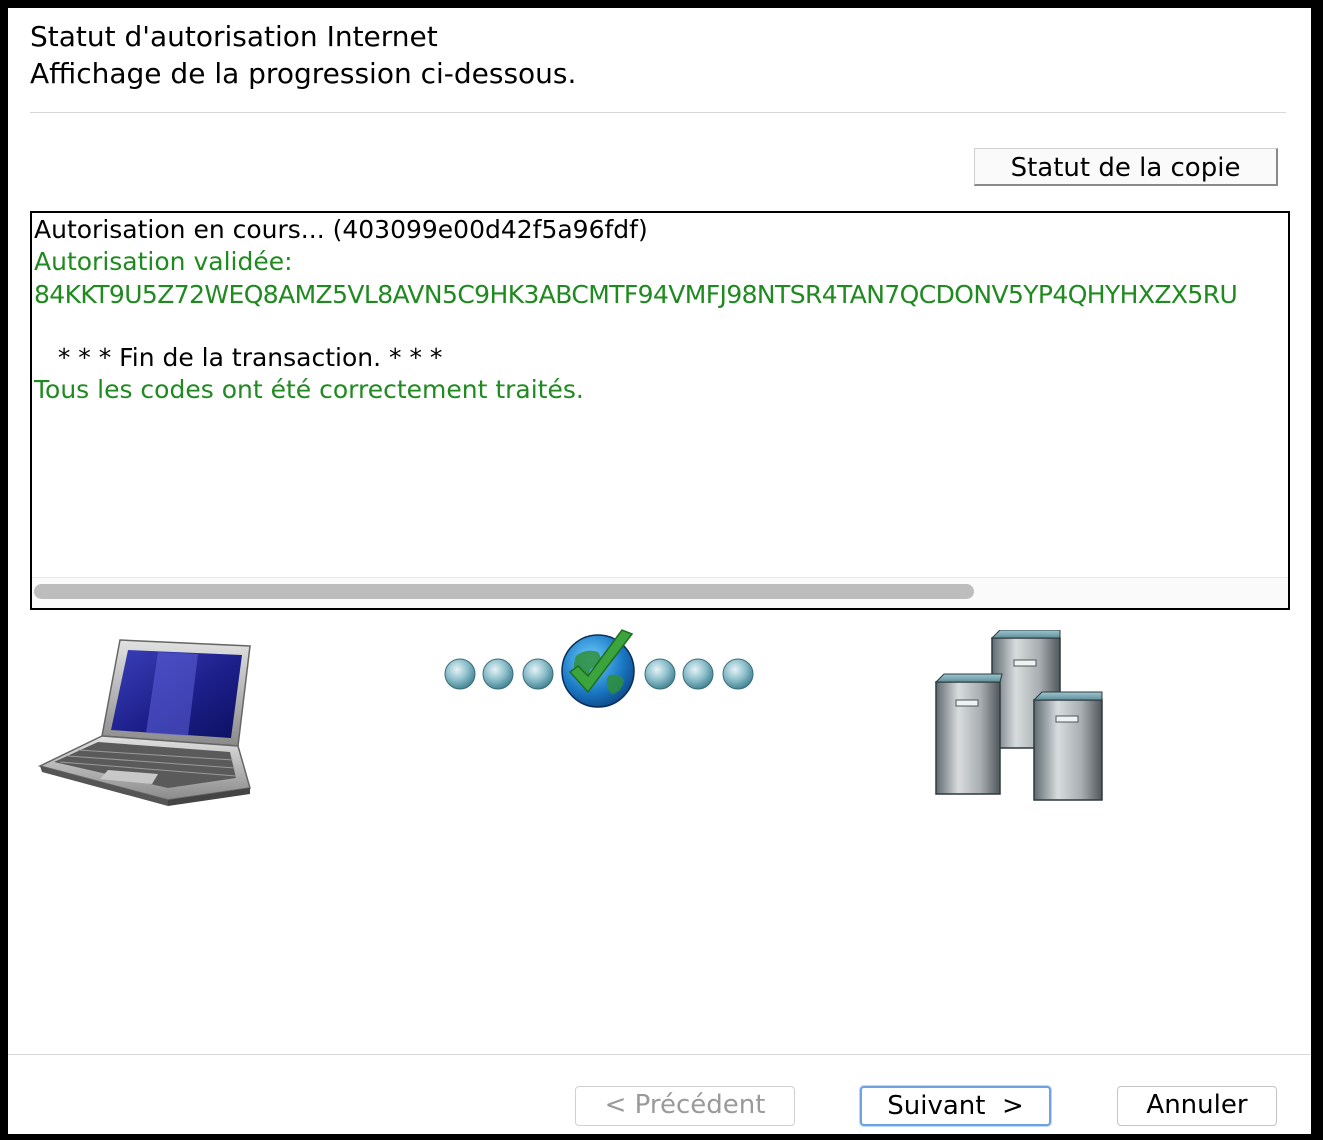  Describe the element at coordinates (955, 1106) in the screenshot. I see `next-button: Suivant >` at that location.